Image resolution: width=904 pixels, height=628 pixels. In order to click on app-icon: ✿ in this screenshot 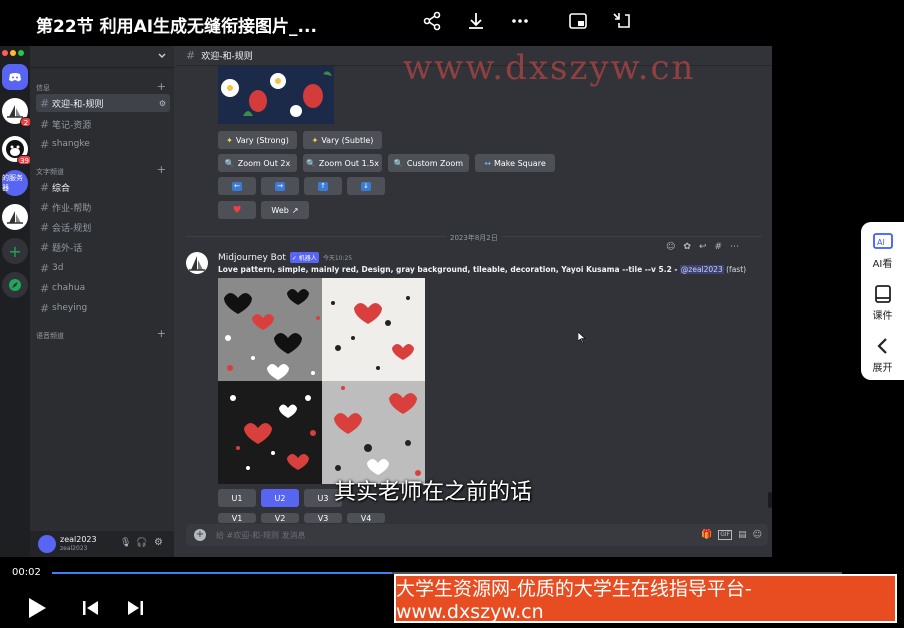, I will do `click(687, 250)`.